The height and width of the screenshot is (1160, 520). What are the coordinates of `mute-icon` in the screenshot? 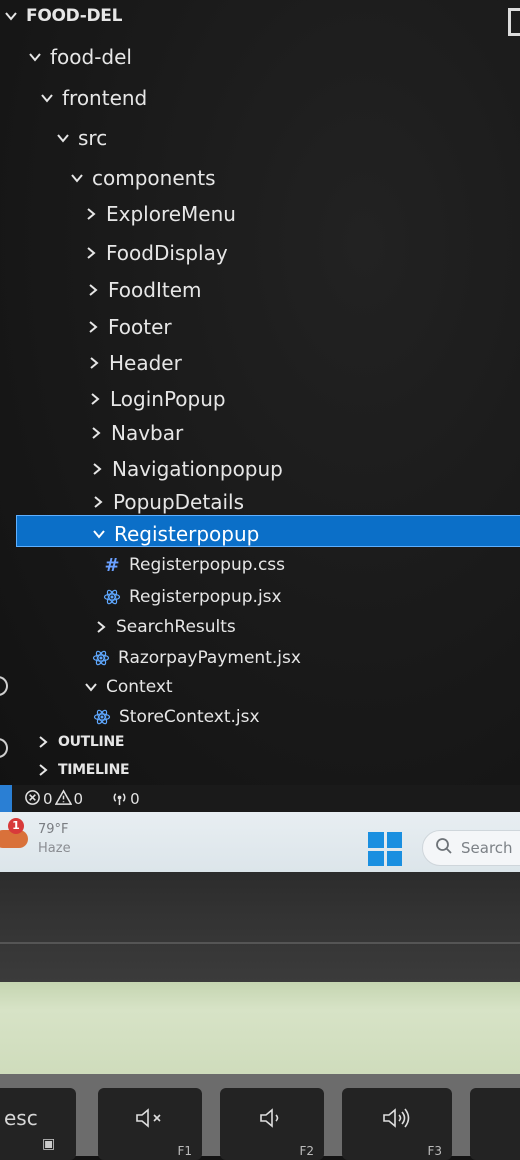 It's located at (150, 1120).